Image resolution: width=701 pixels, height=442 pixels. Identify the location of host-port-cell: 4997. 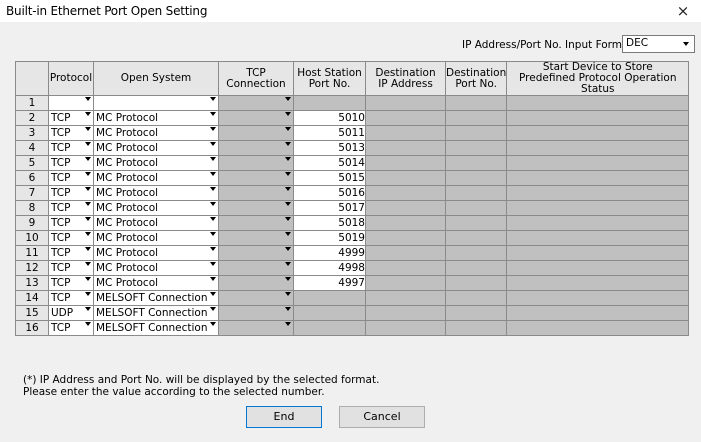
(329, 283).